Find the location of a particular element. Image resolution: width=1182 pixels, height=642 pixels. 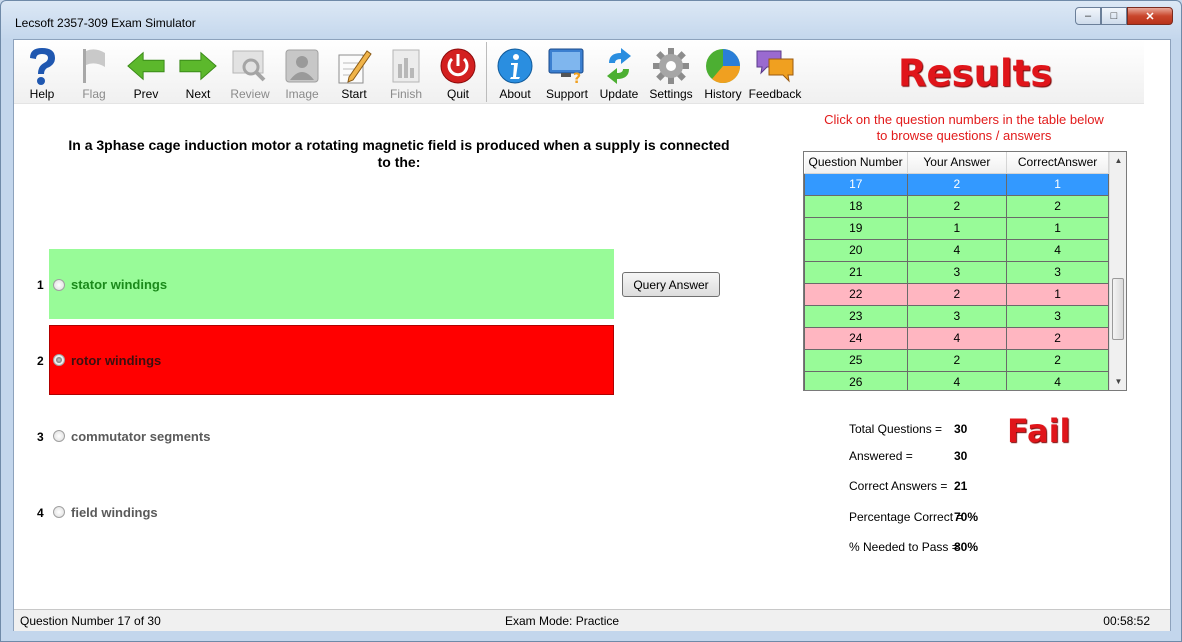

image-button: Image is located at coordinates (302, 72).